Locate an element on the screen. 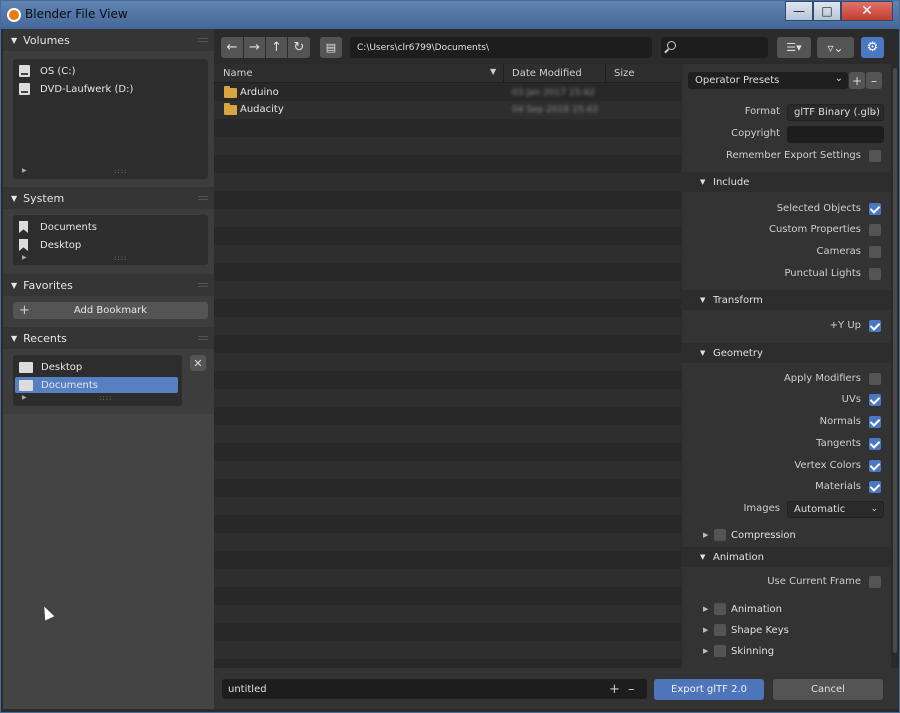 This screenshot has height=713, width=900. increment-filename-button: + is located at coordinates (614, 689).